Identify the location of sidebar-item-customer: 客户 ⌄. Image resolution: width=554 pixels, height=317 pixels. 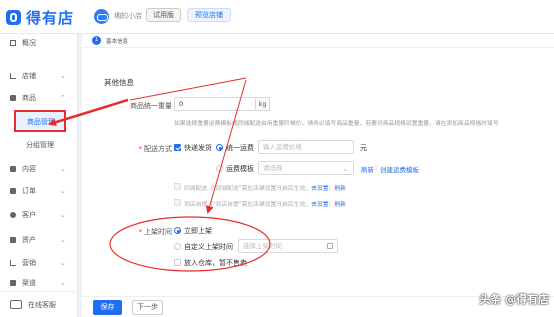
(39, 215).